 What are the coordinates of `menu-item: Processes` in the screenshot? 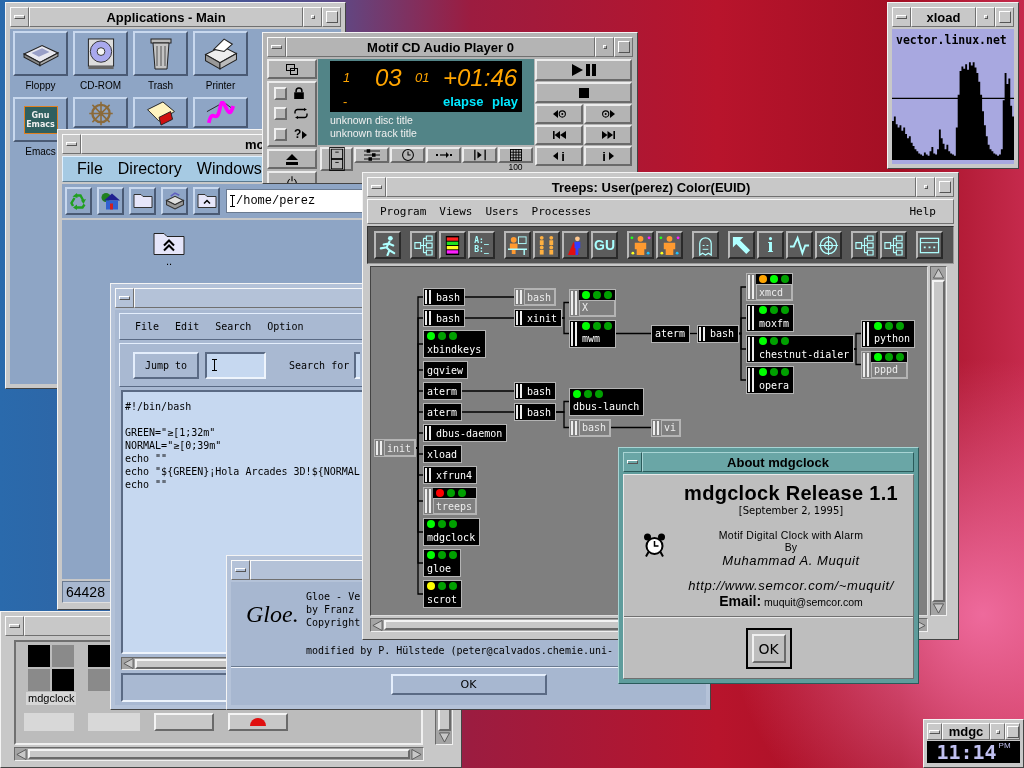 It's located at (561, 211).